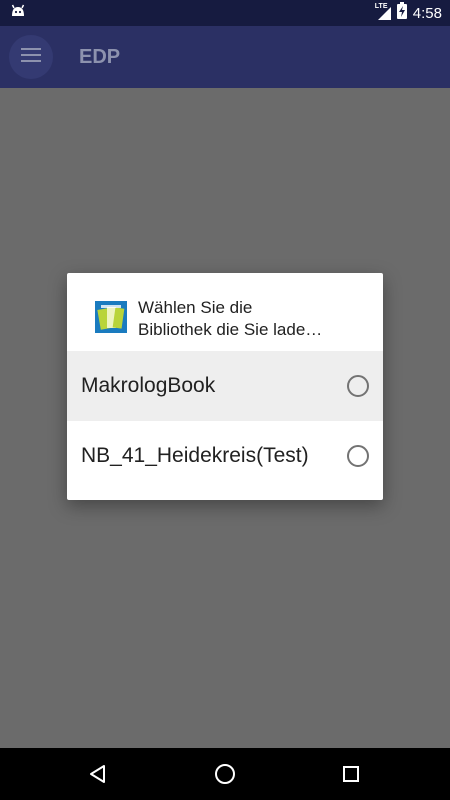  What do you see at coordinates (195, 455) in the screenshot?
I see `option-label: NB_41_Heidekreis(Test)` at bounding box center [195, 455].